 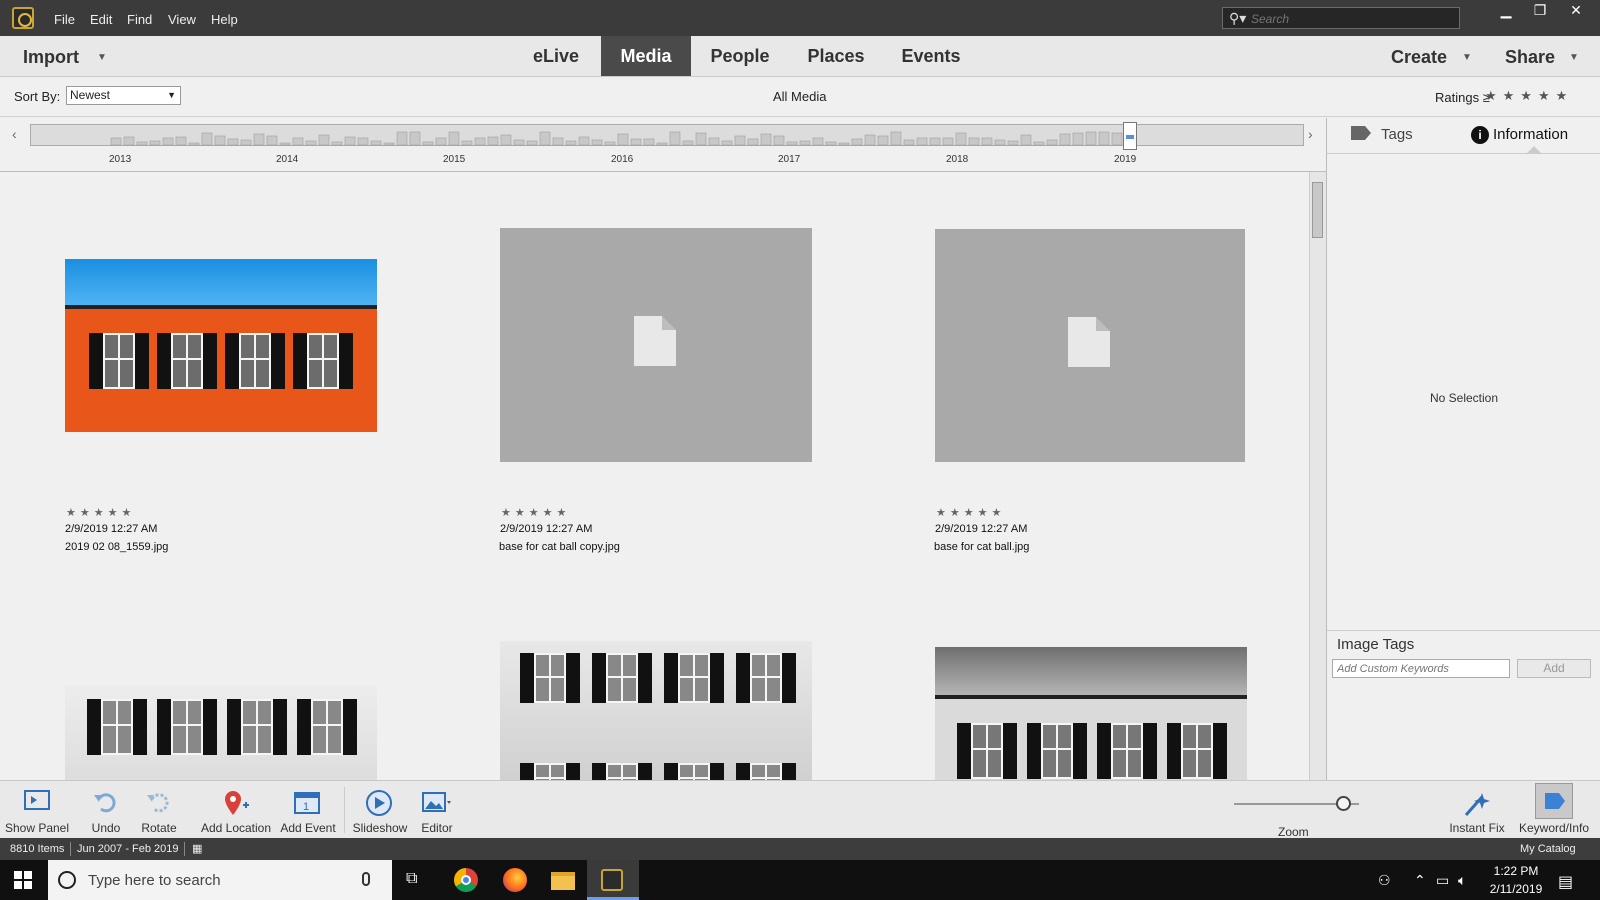 What do you see at coordinates (1420, 880) in the screenshot?
I see `chevron-up-icon: ⌃` at bounding box center [1420, 880].